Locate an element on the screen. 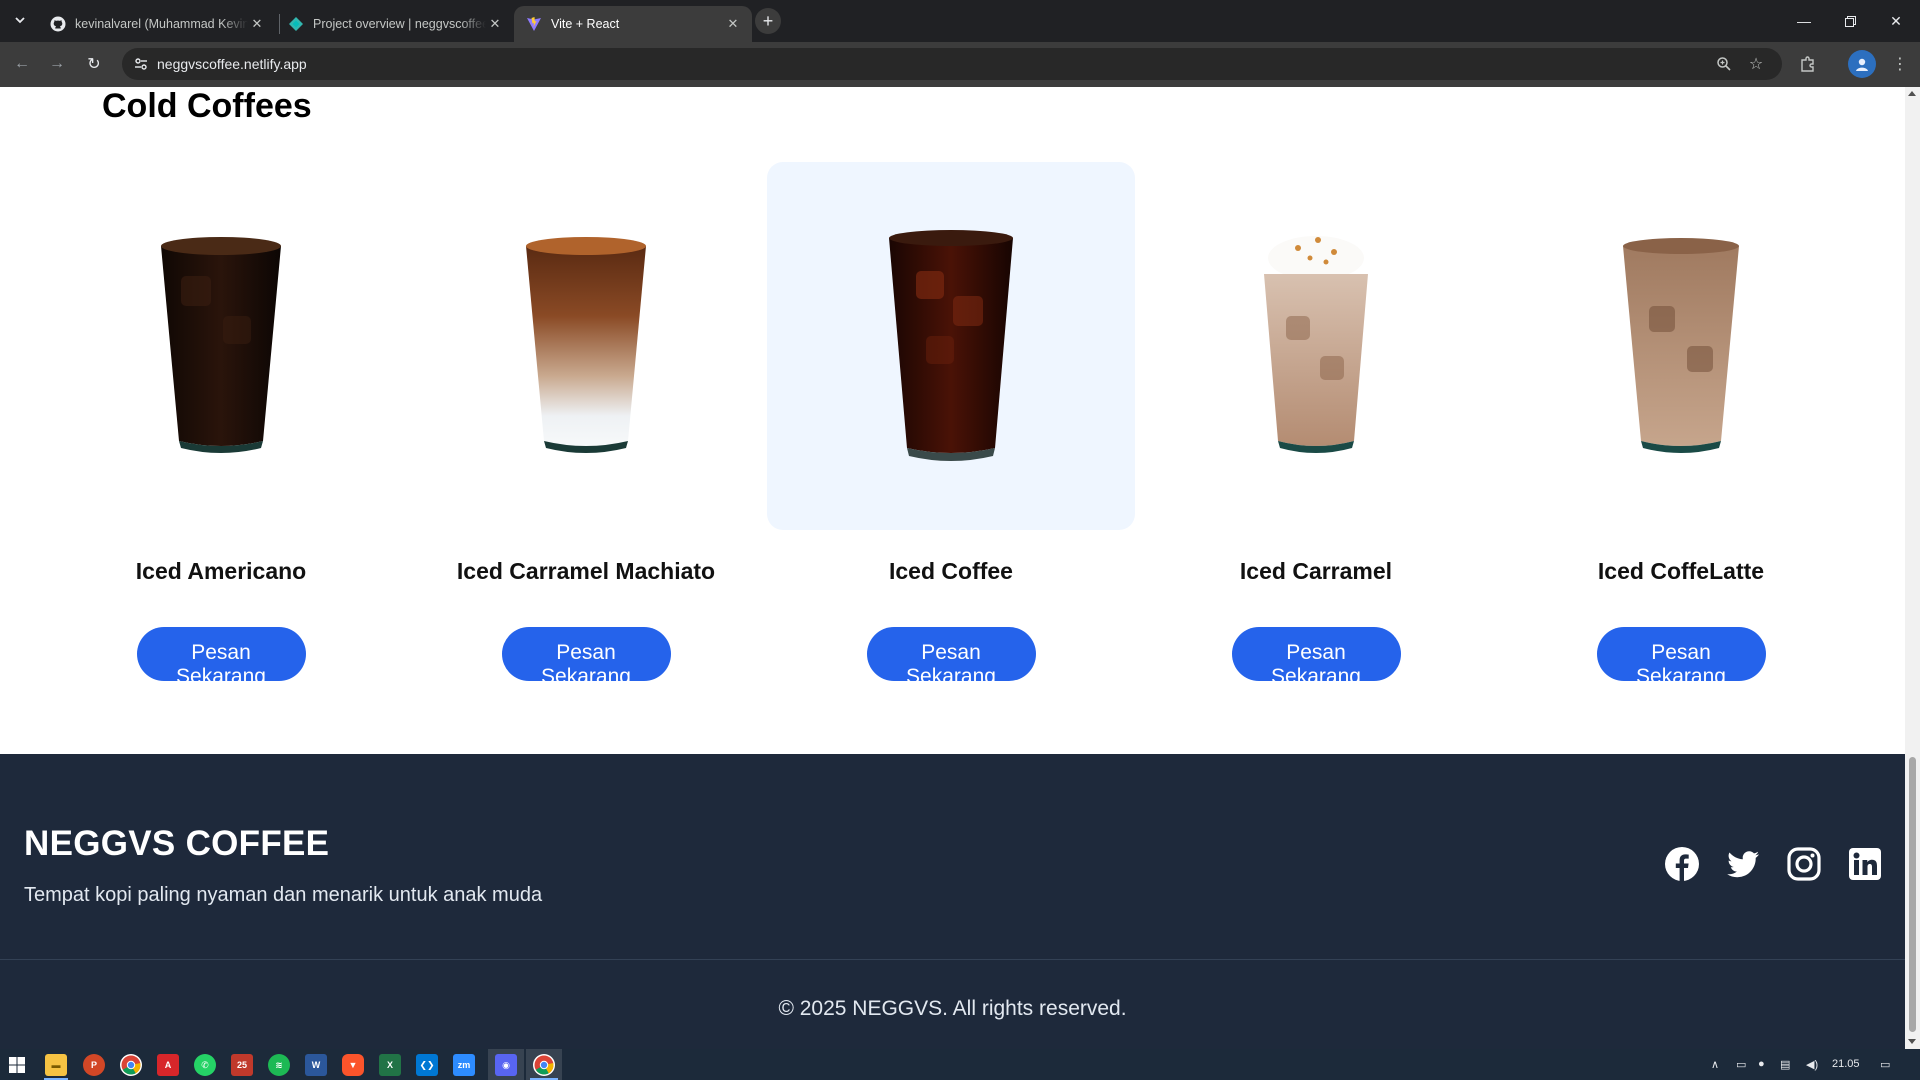 The width and height of the screenshot is (1920, 1080). instagram-icon is located at coordinates (1804, 864).